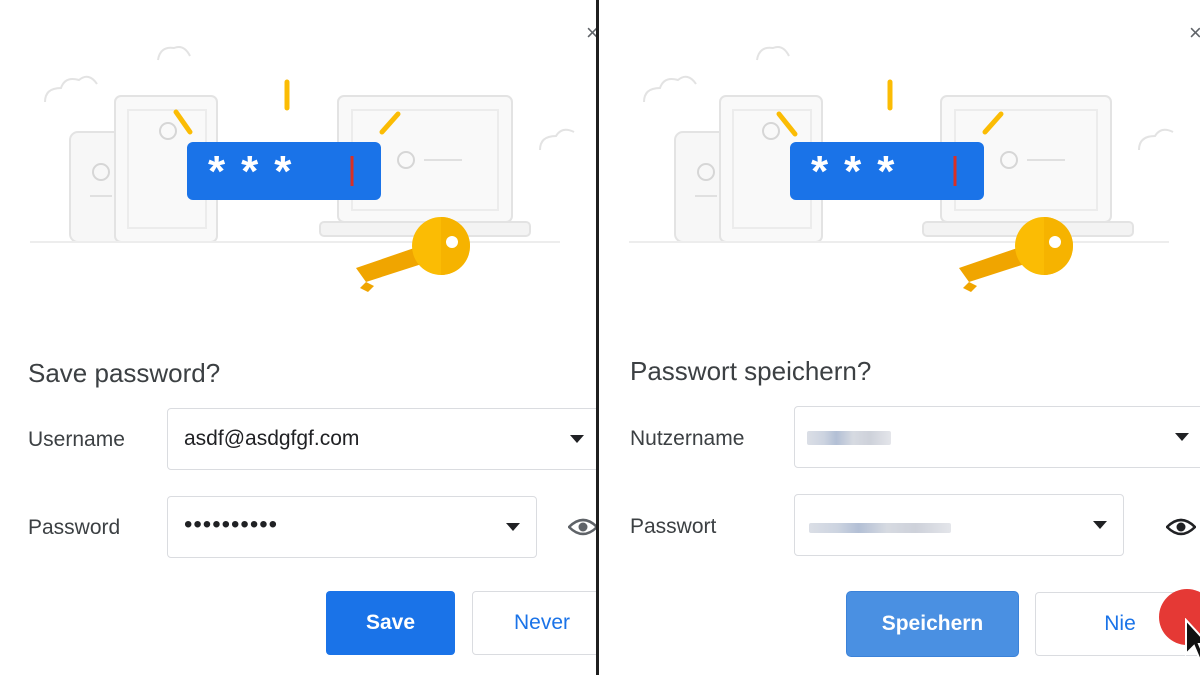  Describe the element at coordinates (997, 437) in the screenshot. I see `username-field` at that location.